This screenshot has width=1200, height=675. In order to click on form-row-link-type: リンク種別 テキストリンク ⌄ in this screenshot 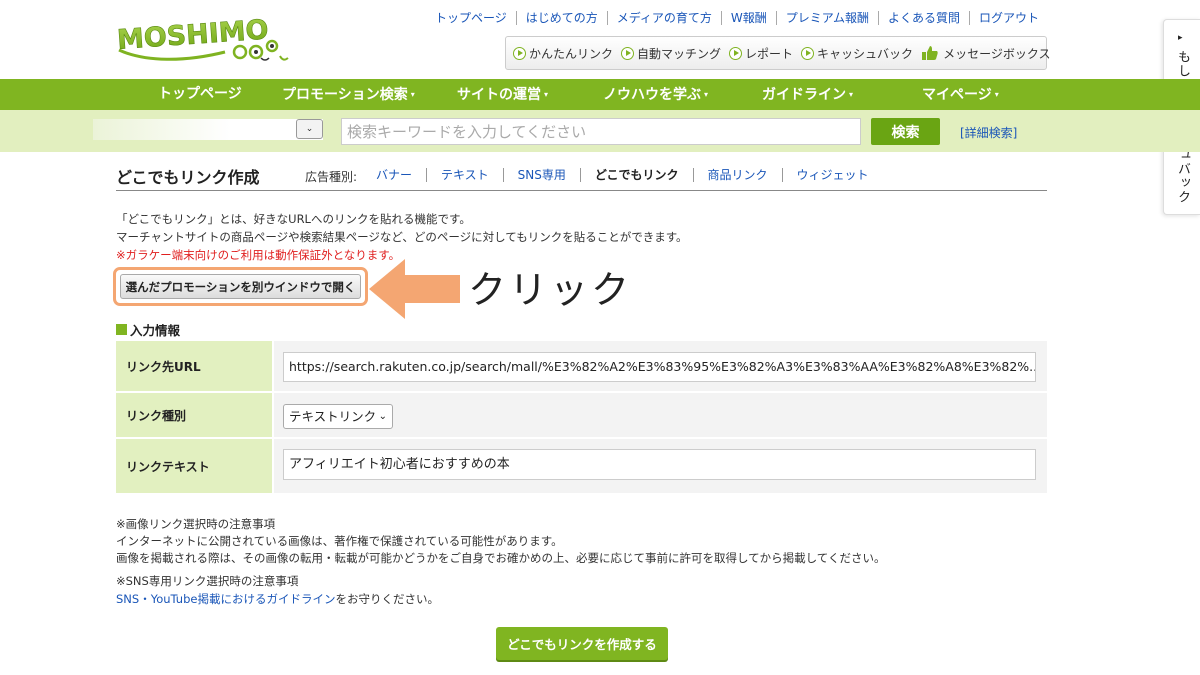, I will do `click(581, 416)`.